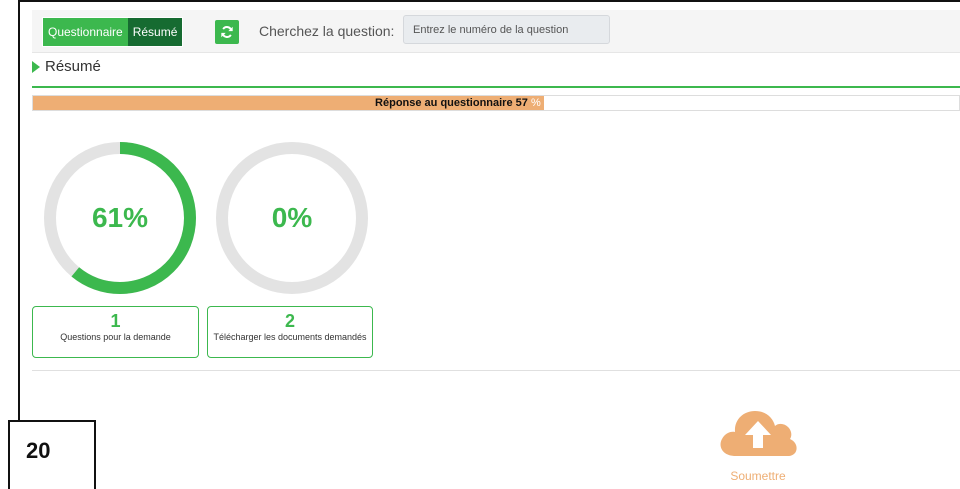  I want to click on cloud-upload-icon, so click(758, 433).